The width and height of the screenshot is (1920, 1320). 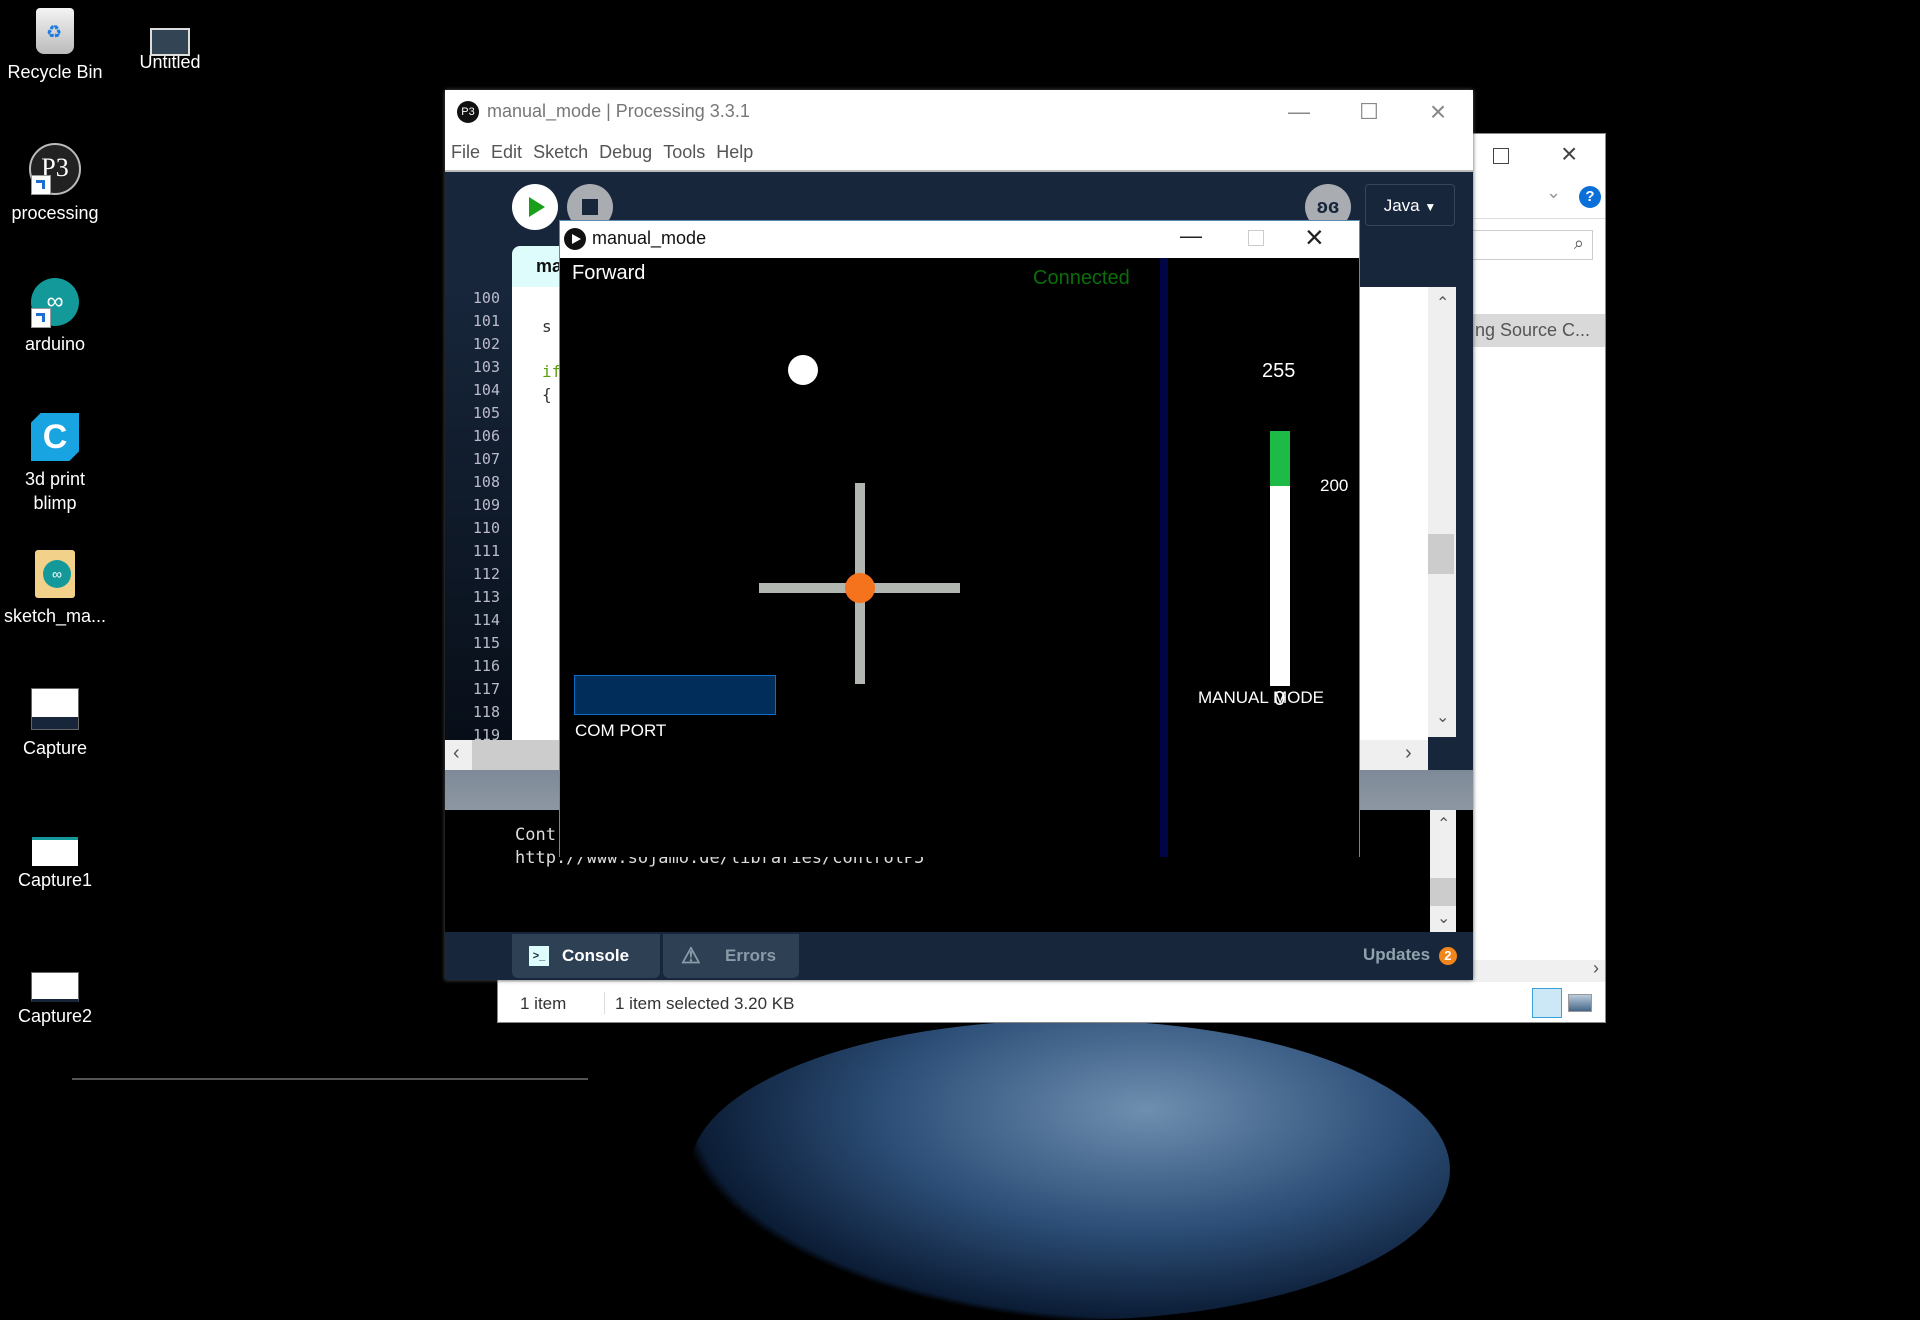 I want to click on status-bar: 1 item 1 item selected 3.20 KB, so click(x=1051, y=1004).